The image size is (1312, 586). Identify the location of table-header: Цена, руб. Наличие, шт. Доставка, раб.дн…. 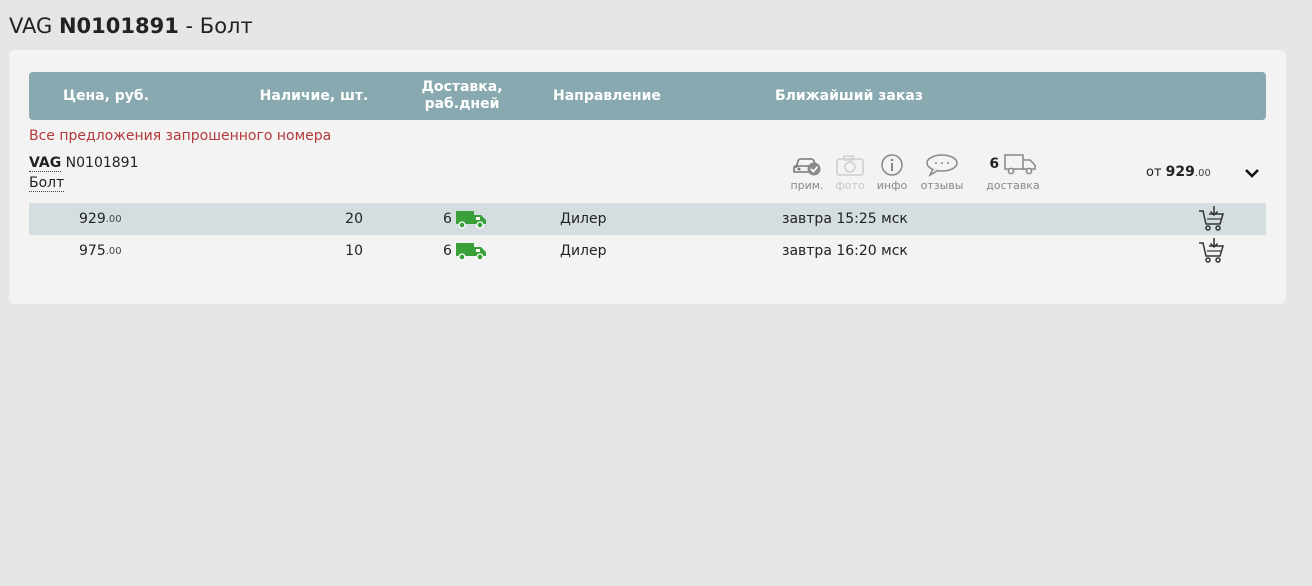
(647, 96).